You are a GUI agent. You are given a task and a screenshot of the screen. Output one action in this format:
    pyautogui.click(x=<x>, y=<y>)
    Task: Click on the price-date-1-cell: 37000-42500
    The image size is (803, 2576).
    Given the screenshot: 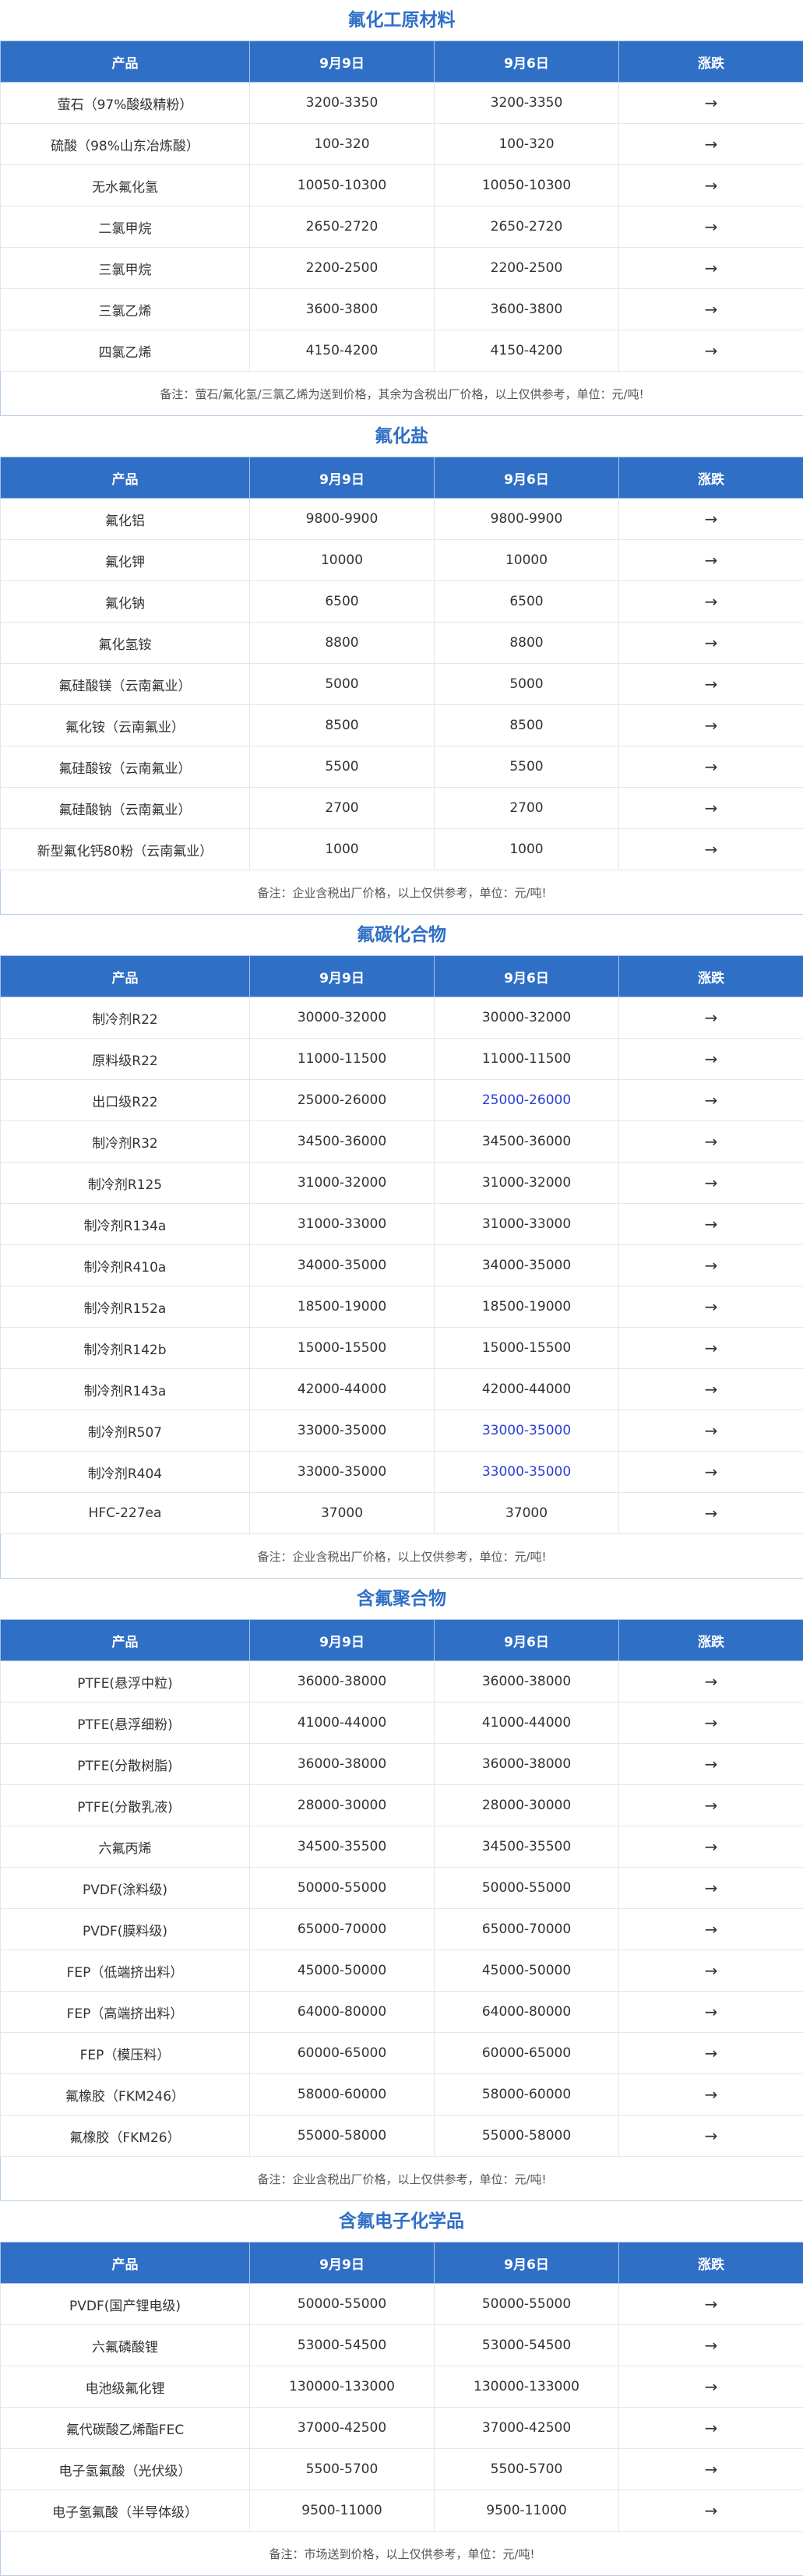 What is the action you would take?
    pyautogui.click(x=342, y=2428)
    